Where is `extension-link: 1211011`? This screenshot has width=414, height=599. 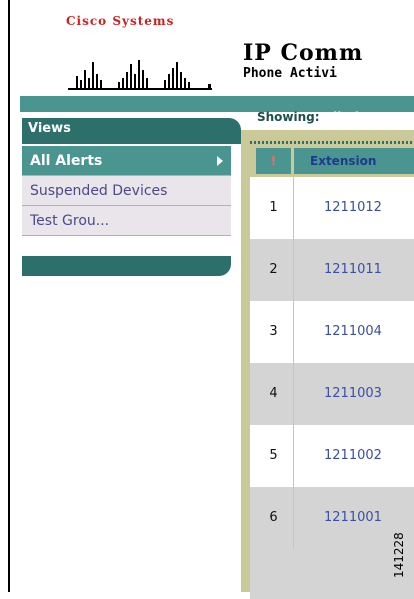 extension-link: 1211011 is located at coordinates (353, 270).